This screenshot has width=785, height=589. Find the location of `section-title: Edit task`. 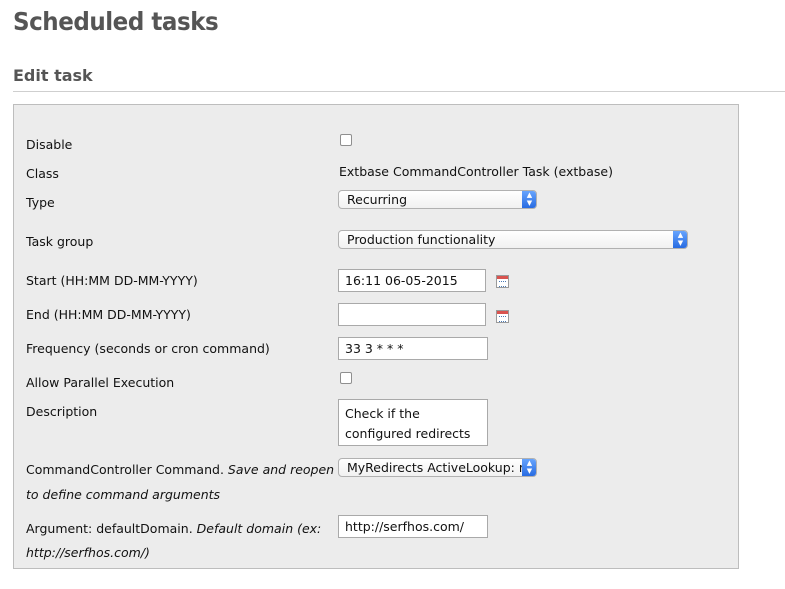

section-title: Edit task is located at coordinates (53, 75).